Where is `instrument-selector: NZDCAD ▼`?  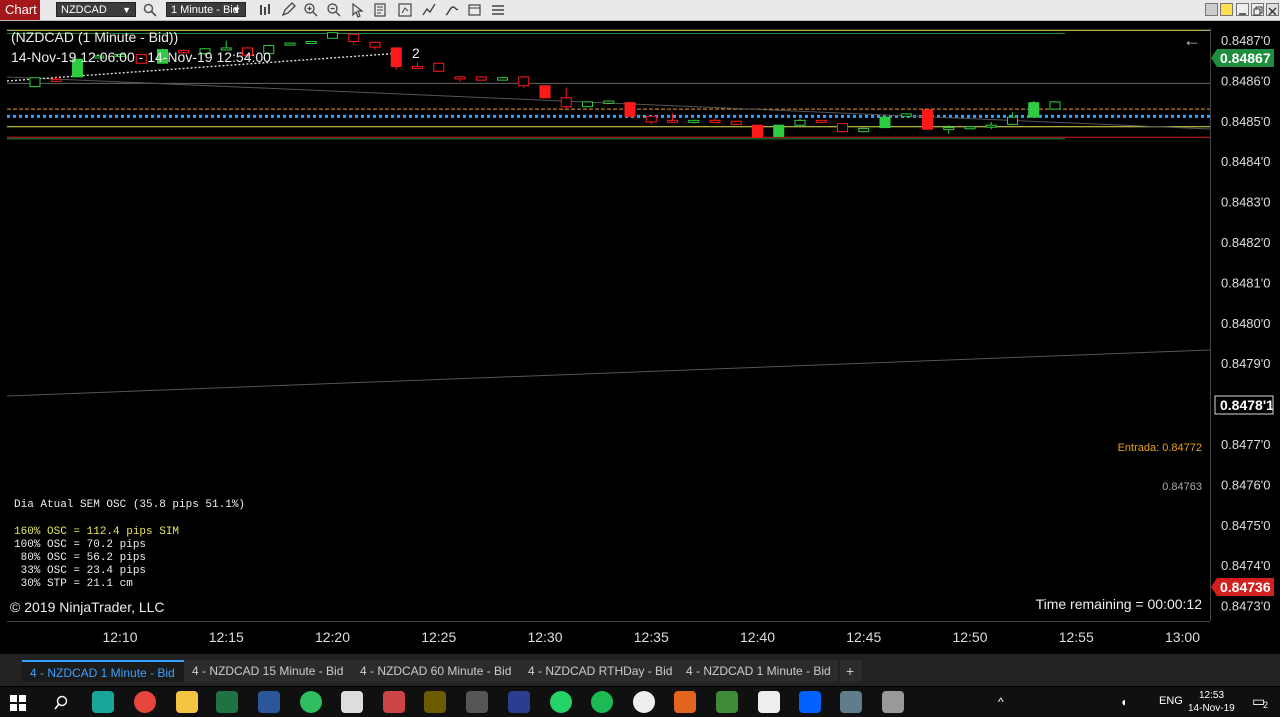
instrument-selector: NZDCAD ▼ is located at coordinates (96, 9).